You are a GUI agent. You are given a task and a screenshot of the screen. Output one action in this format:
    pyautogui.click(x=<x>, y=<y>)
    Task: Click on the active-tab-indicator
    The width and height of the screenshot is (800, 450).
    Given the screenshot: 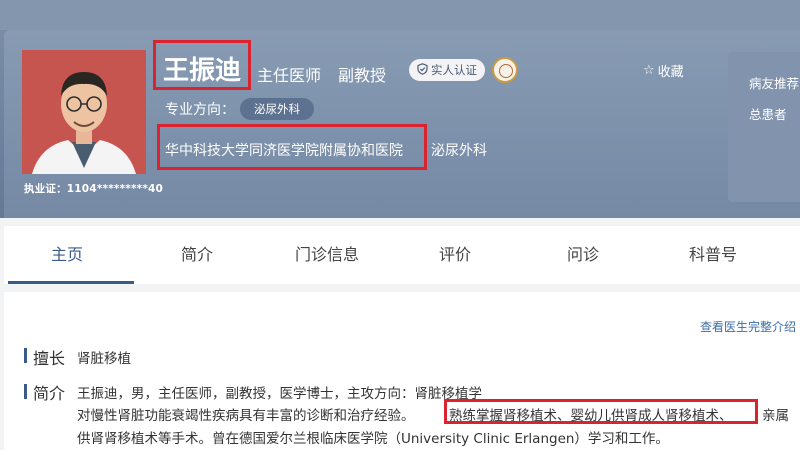 What is the action you would take?
    pyautogui.click(x=71, y=282)
    